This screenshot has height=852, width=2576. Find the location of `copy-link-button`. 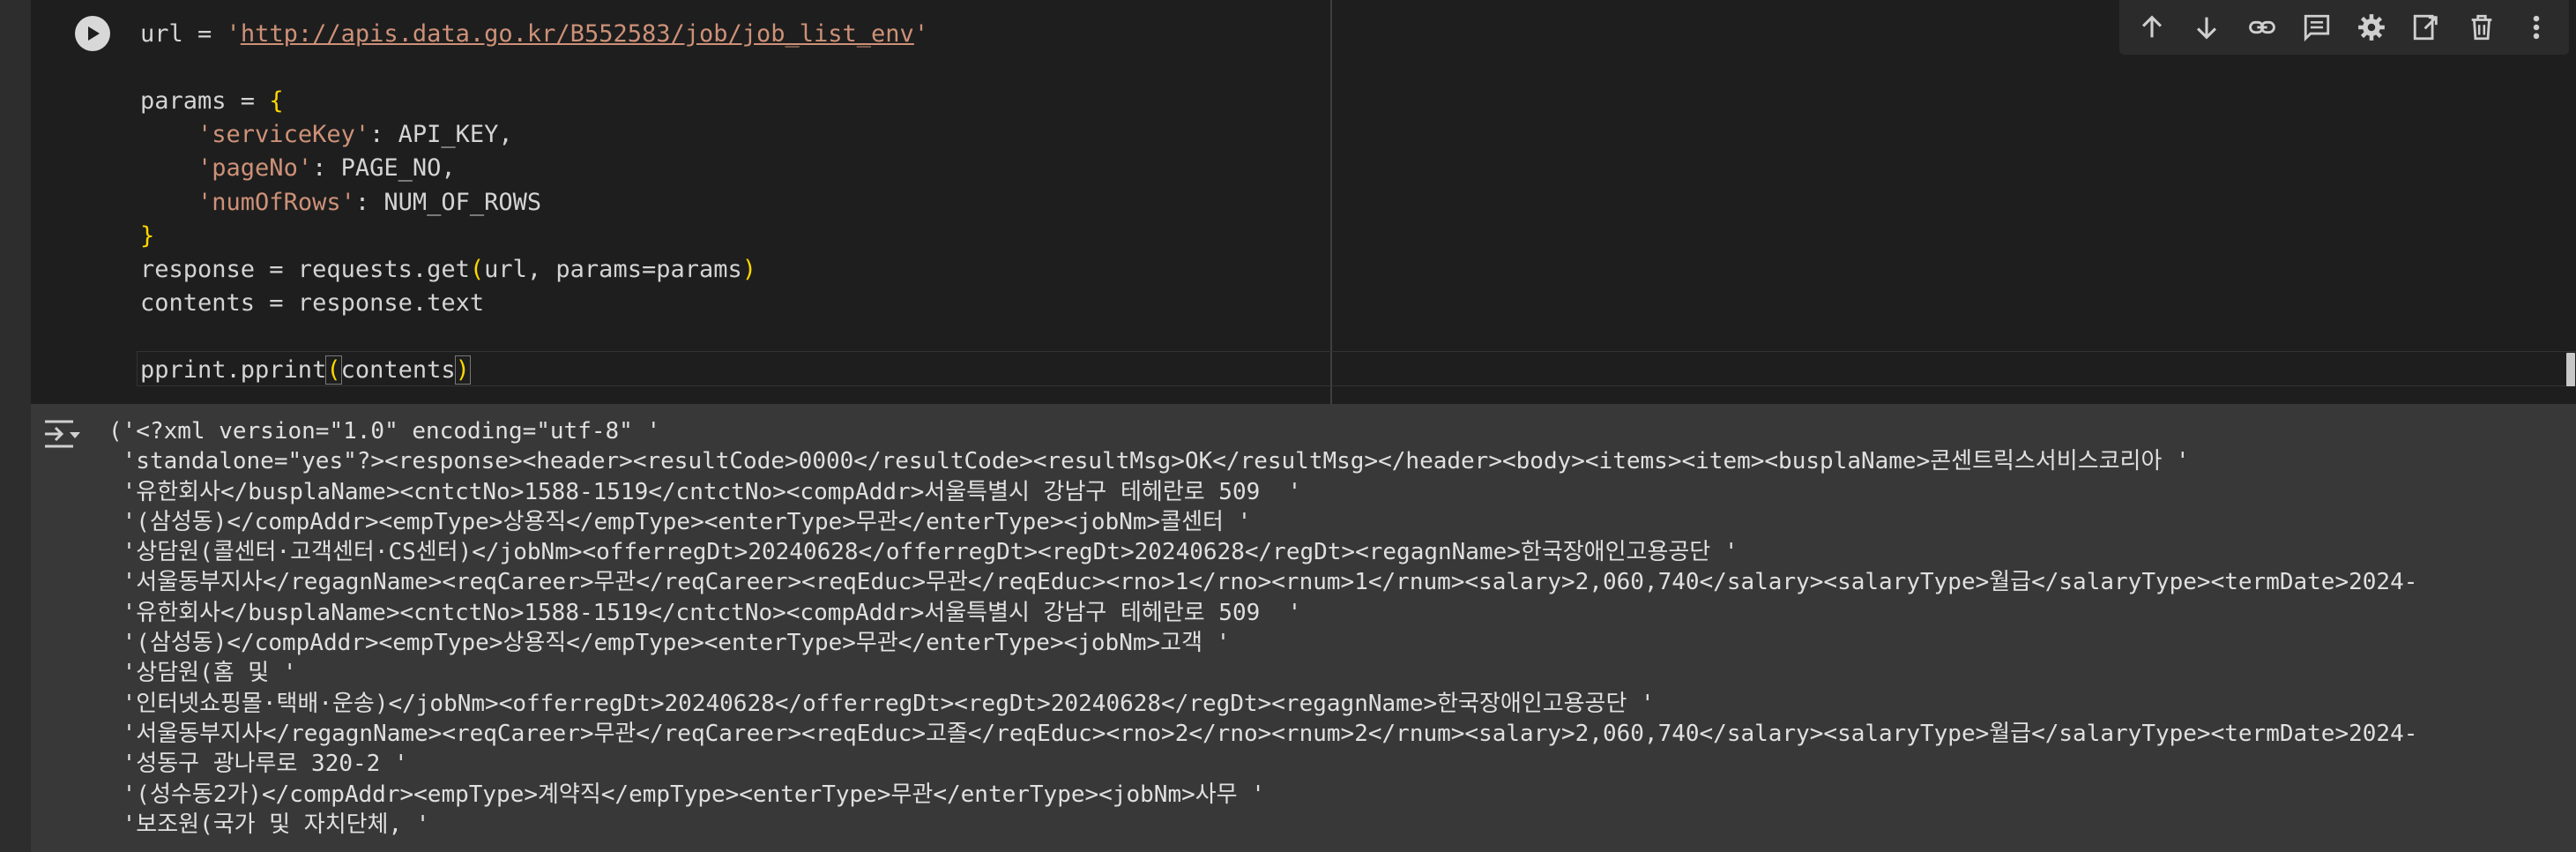

copy-link-button is located at coordinates (2262, 27).